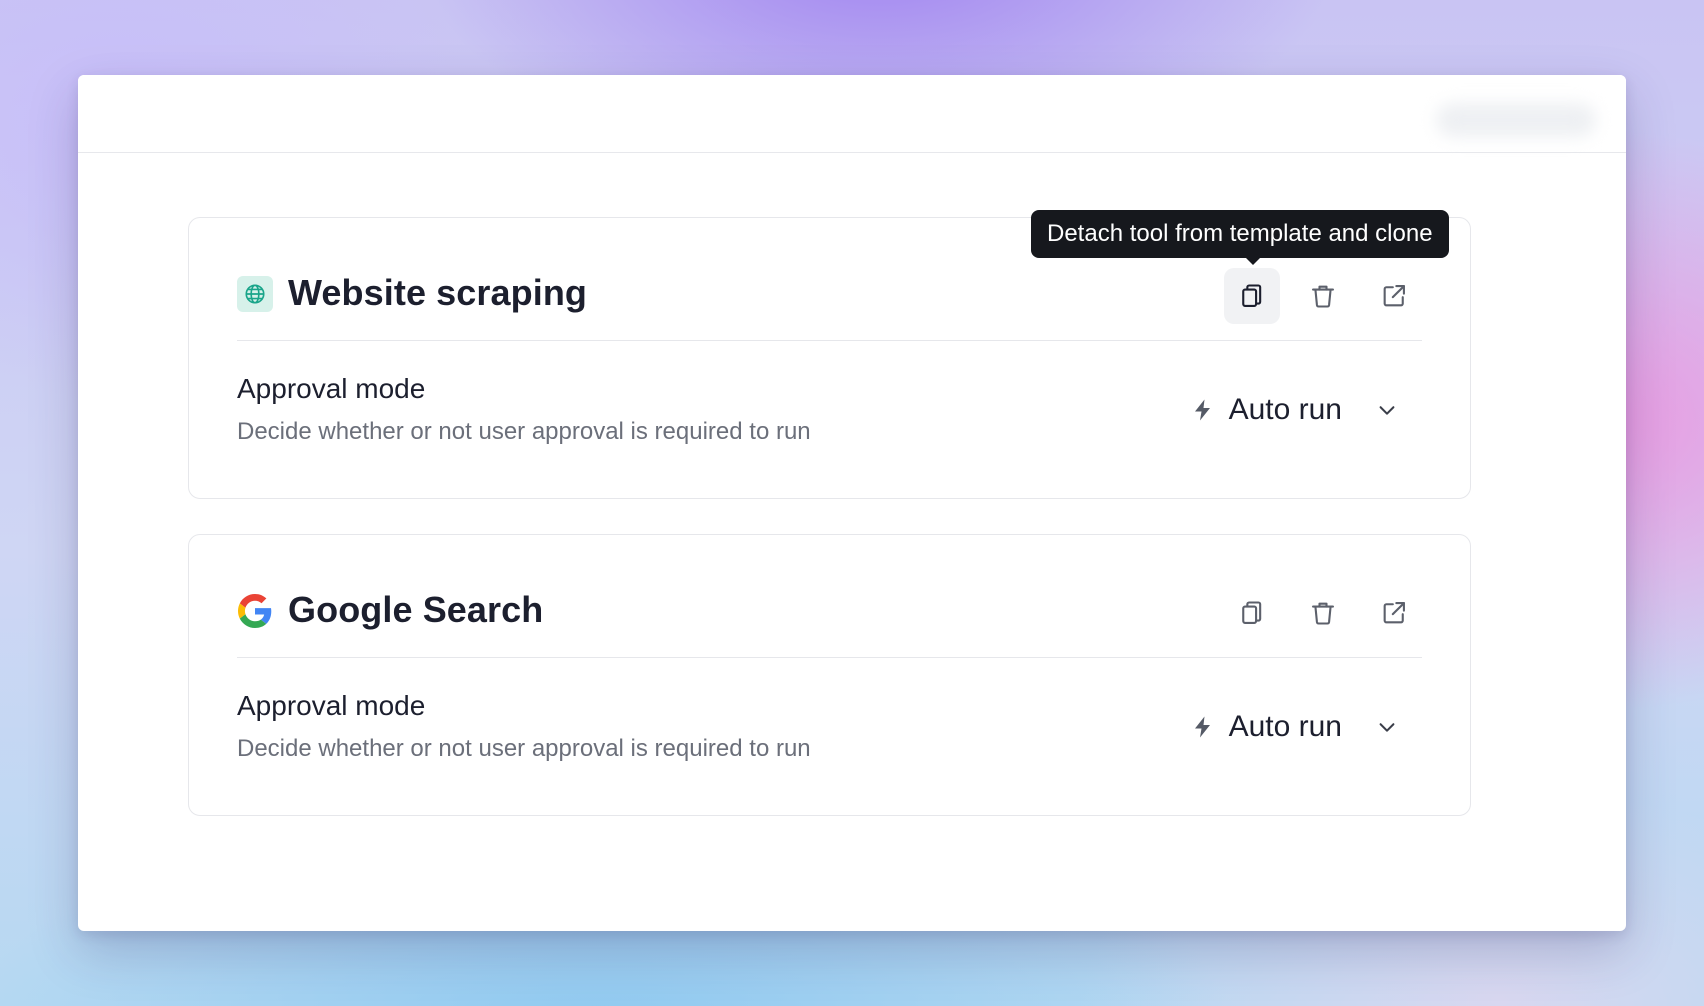  What do you see at coordinates (1253, 260) in the screenshot?
I see `tooltip-arrow` at bounding box center [1253, 260].